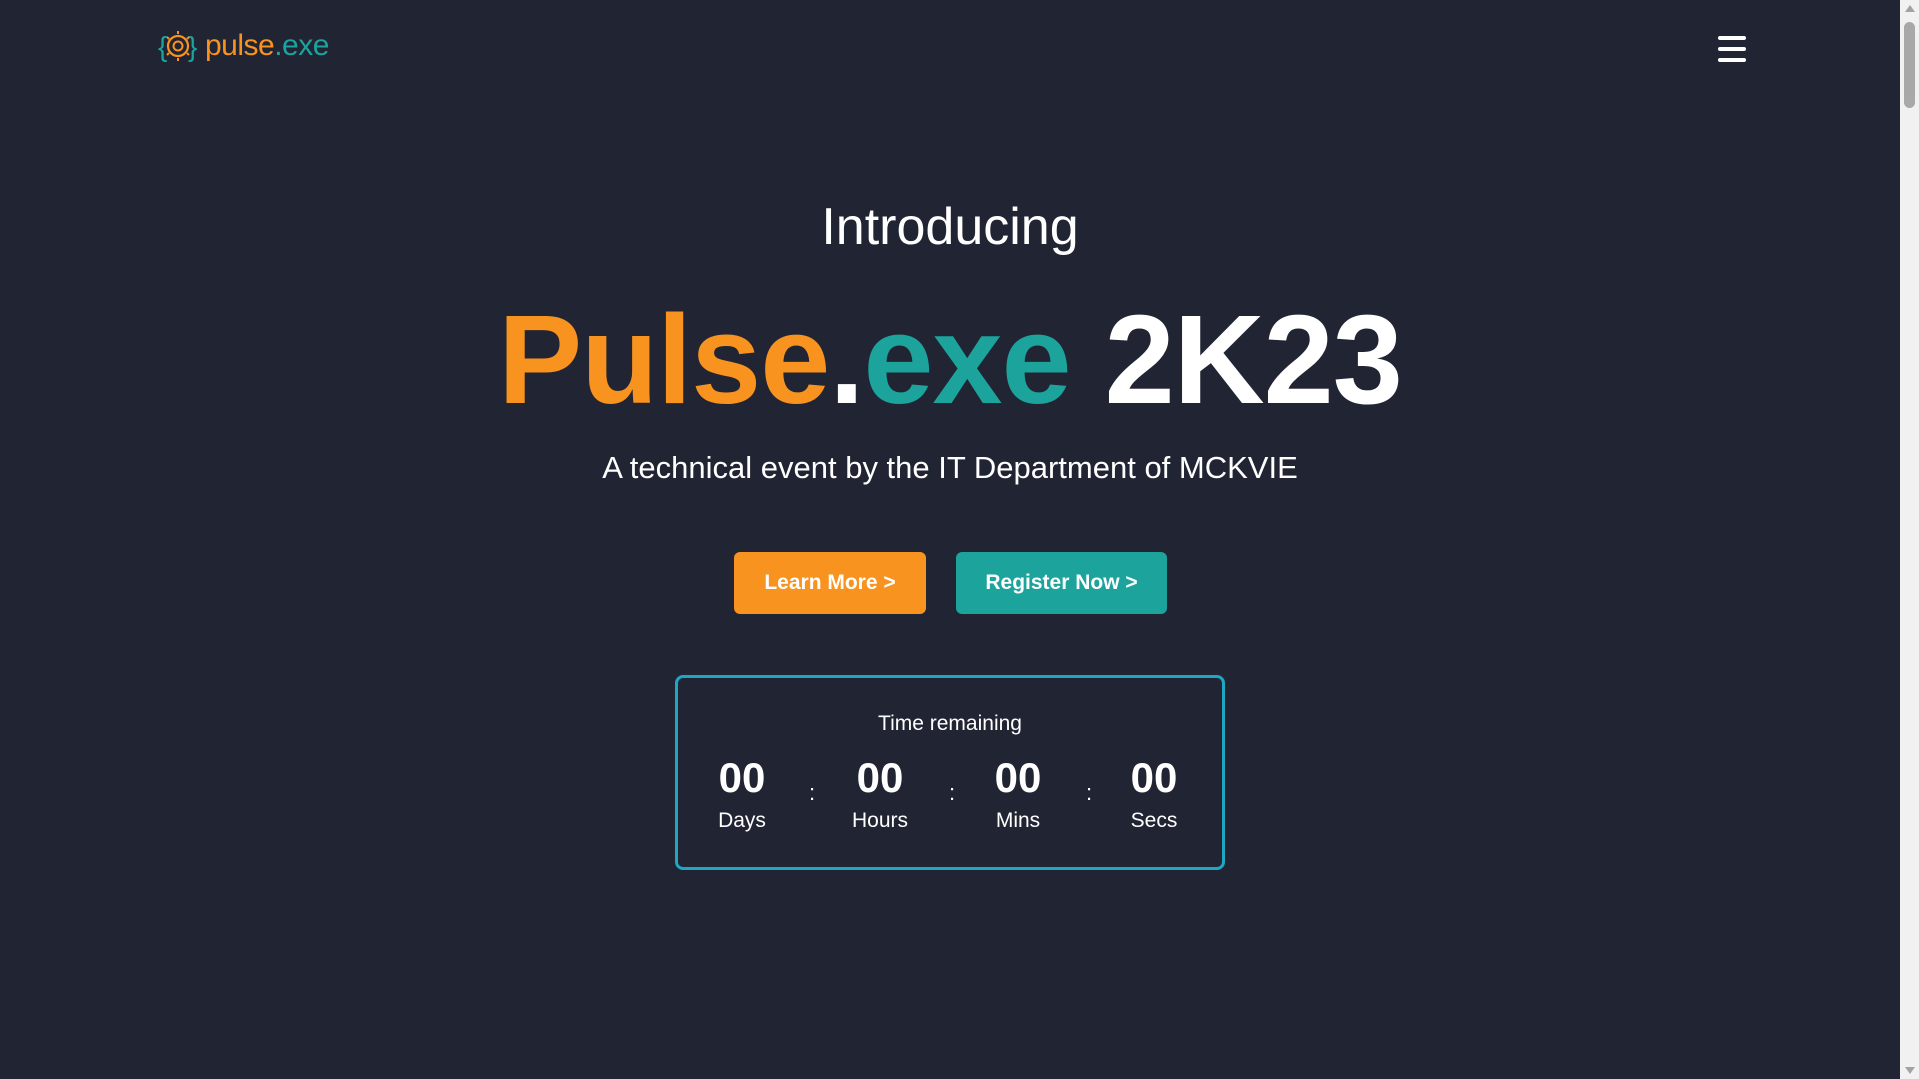 Image resolution: width=1919 pixels, height=1079 pixels. Describe the element at coordinates (1732, 38) in the screenshot. I see `menu-bar-top` at that location.